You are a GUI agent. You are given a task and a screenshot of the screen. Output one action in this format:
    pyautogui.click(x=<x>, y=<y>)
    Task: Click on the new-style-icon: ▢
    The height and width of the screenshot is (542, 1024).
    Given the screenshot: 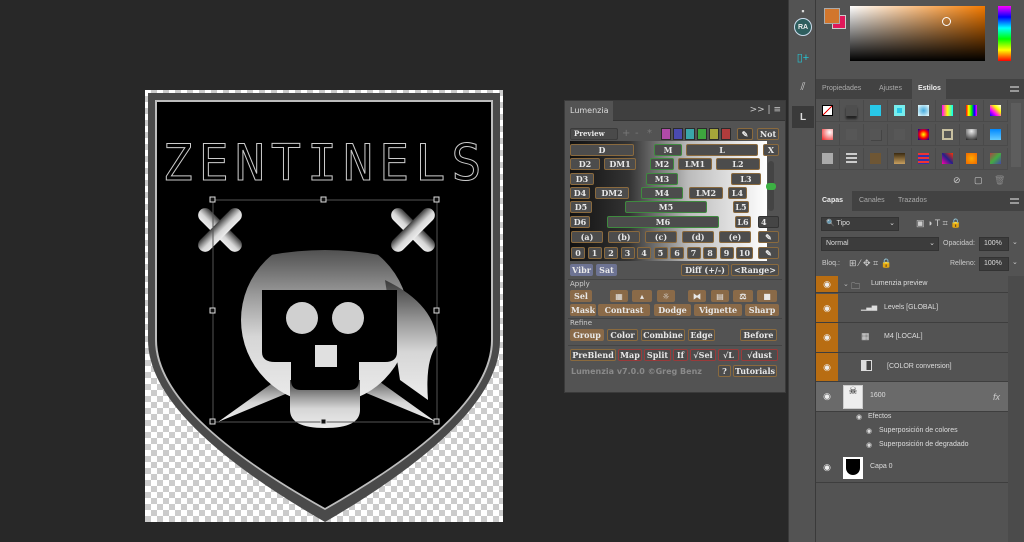 What is the action you would take?
    pyautogui.click(x=978, y=180)
    